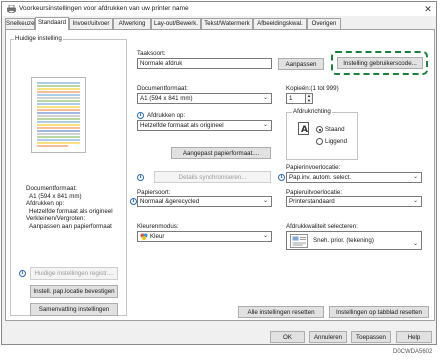 This screenshot has height=360, width=440. I want to click on cancel-button: Annuleren, so click(328, 337).